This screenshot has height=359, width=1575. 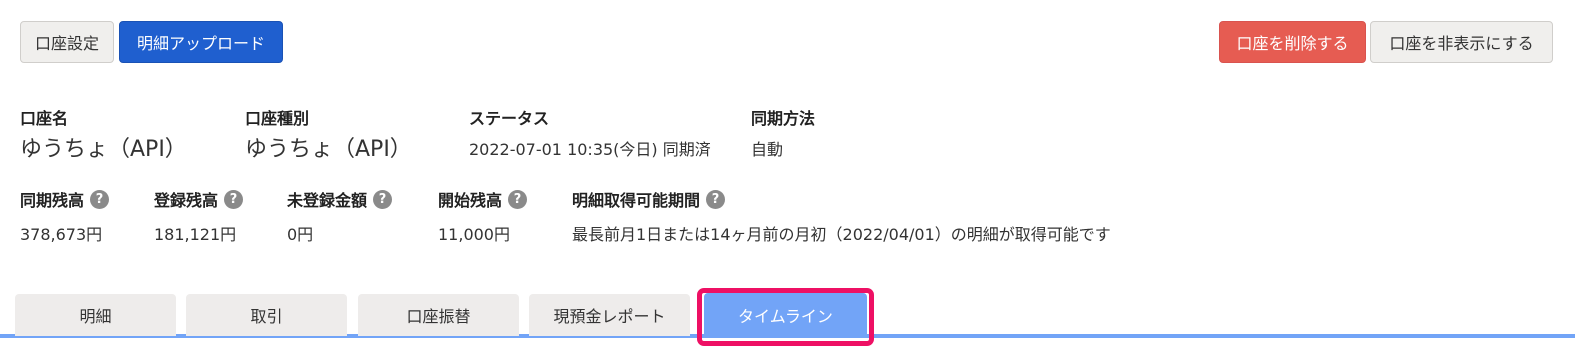 I want to click on unregistered-amount-label-group: 未登録金額 ?, so click(x=340, y=199).